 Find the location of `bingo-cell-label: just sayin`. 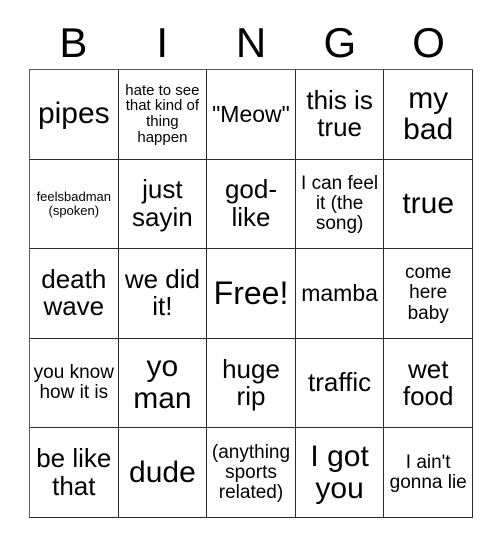

bingo-cell-label: just sayin is located at coordinates (162, 203).